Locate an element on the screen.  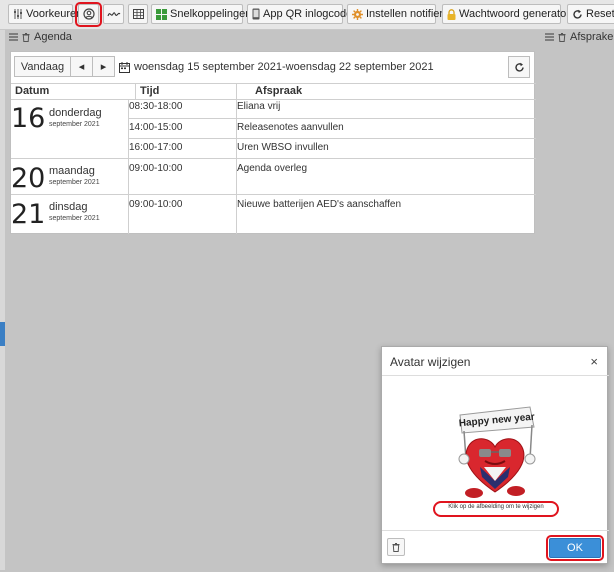
next-week-button: ▸ is located at coordinates (103, 66).